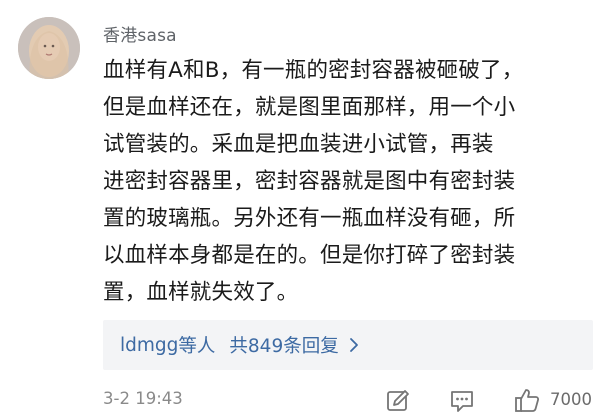 The height and width of the screenshot is (419, 613). I want to click on thumbs-up-icon, so click(527, 400).